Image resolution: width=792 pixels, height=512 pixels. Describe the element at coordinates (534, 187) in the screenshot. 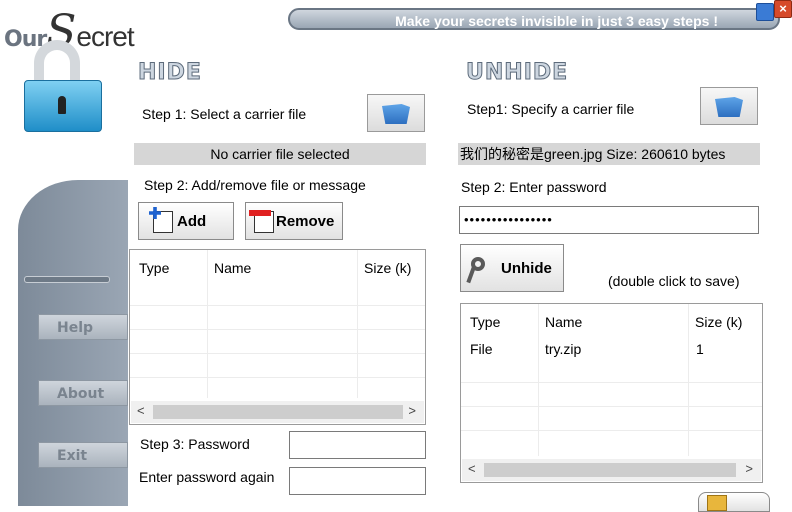

I see `unhide-step2-label: Step 2: Enter password` at that location.